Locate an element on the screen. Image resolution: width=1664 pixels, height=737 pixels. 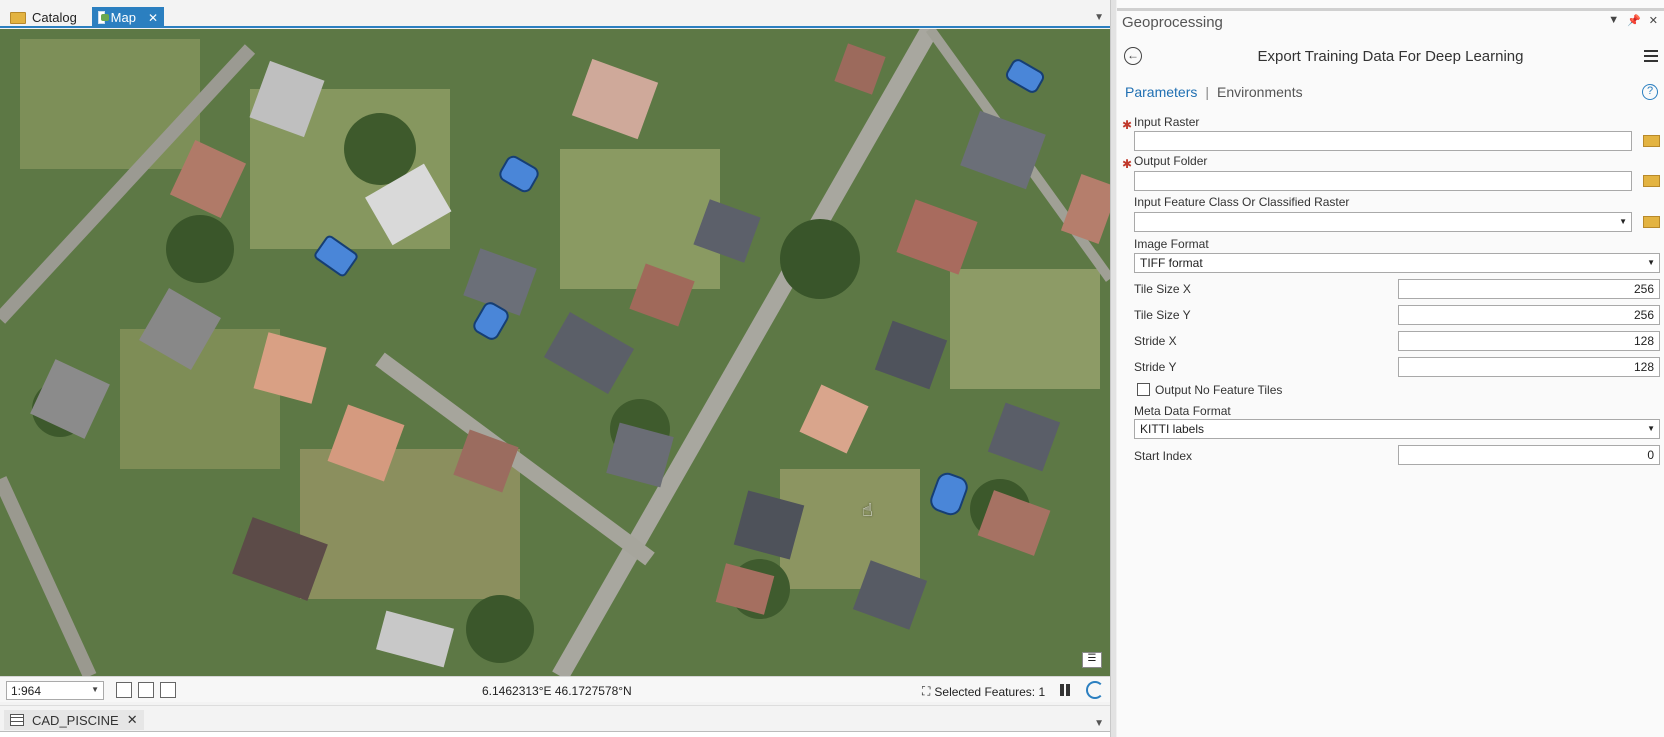
help-icon: ? is located at coordinates (1650, 92).